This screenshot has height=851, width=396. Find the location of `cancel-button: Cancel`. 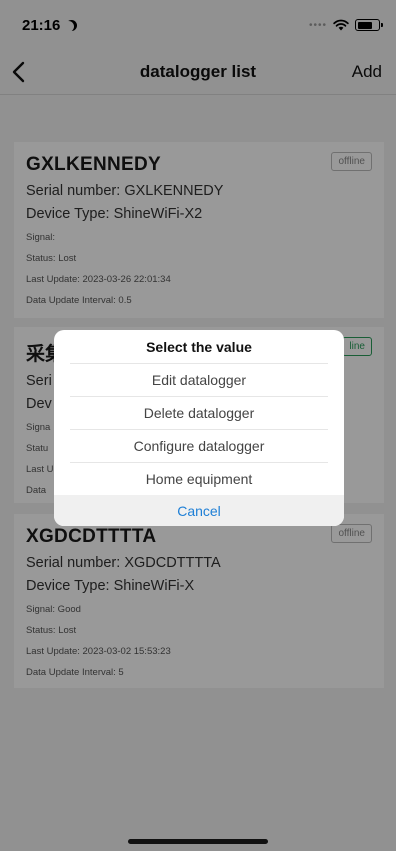

cancel-button: Cancel is located at coordinates (199, 510).